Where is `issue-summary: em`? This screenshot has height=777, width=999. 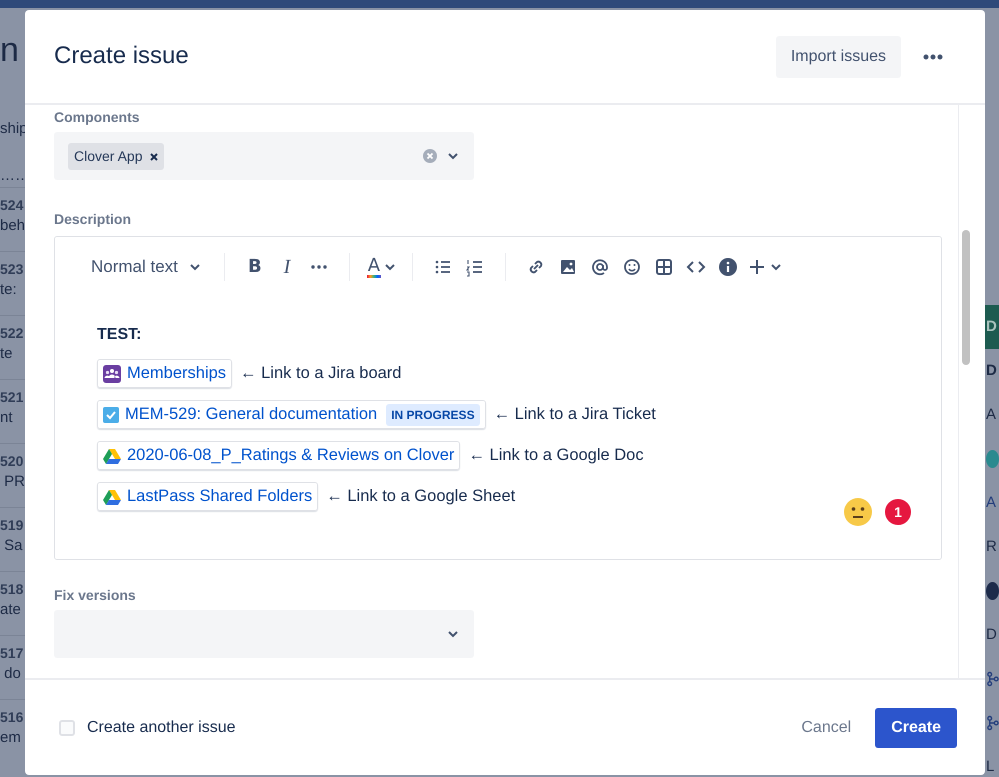 issue-summary: em is located at coordinates (10, 738).